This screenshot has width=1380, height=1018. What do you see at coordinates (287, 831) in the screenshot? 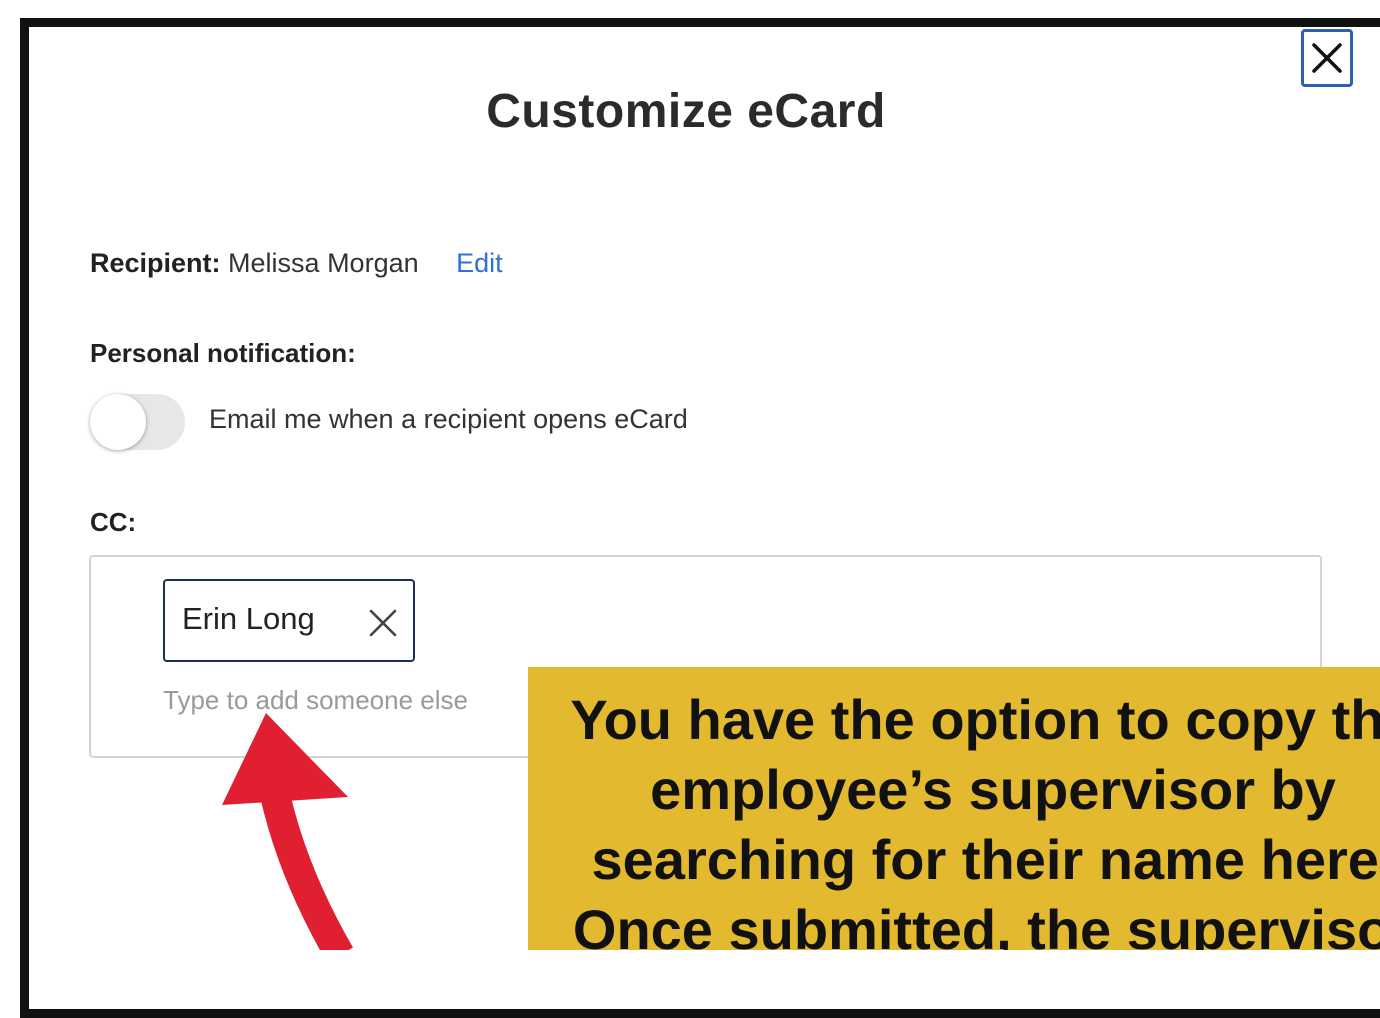
I see `curved-arrow-icon` at bounding box center [287, 831].